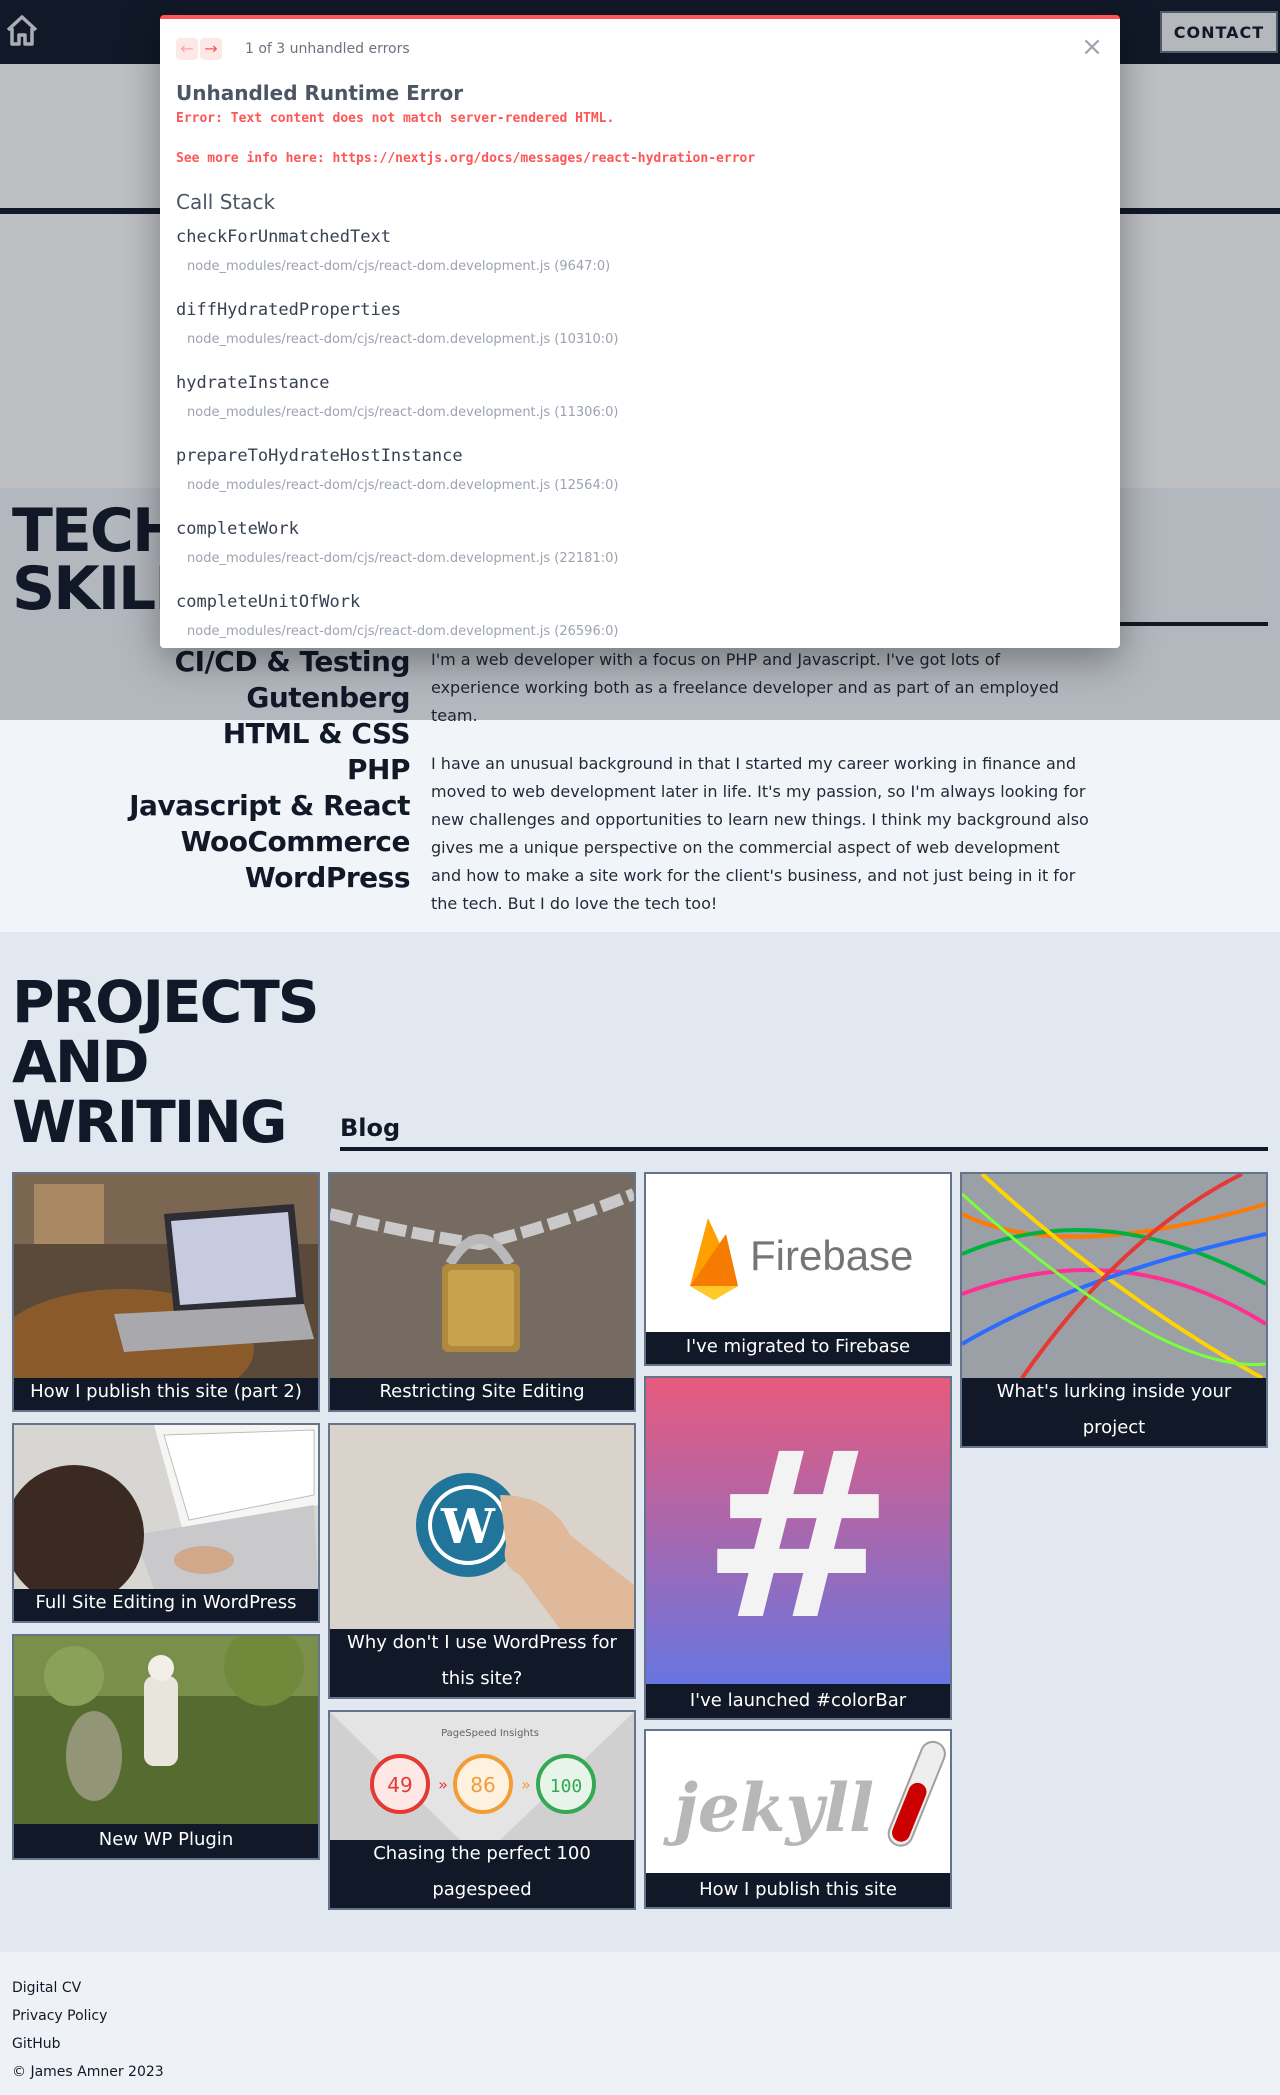 The height and width of the screenshot is (2095, 1280). Describe the element at coordinates (327, 877) in the screenshot. I see `skill-item: WordPress` at that location.